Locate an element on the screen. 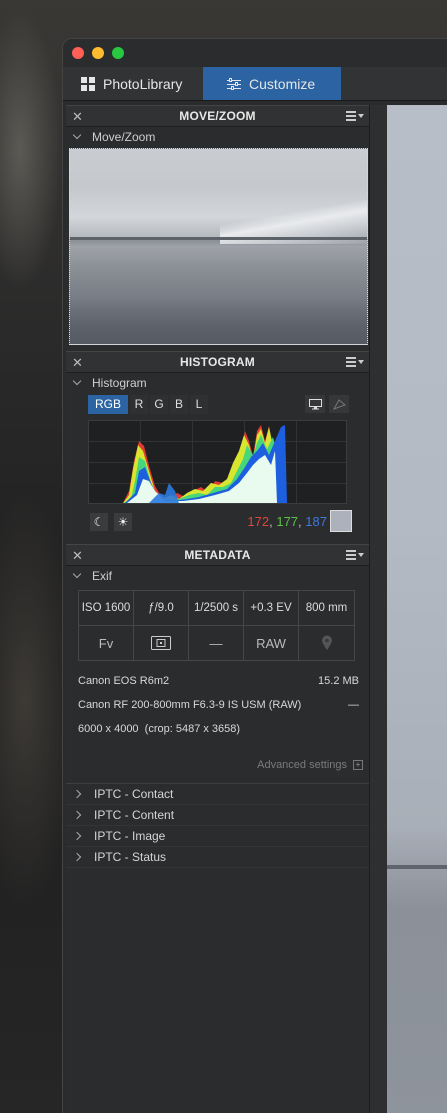 Image resolution: width=447 pixels, height=1113 pixels. move-zoom-preview is located at coordinates (218, 246).